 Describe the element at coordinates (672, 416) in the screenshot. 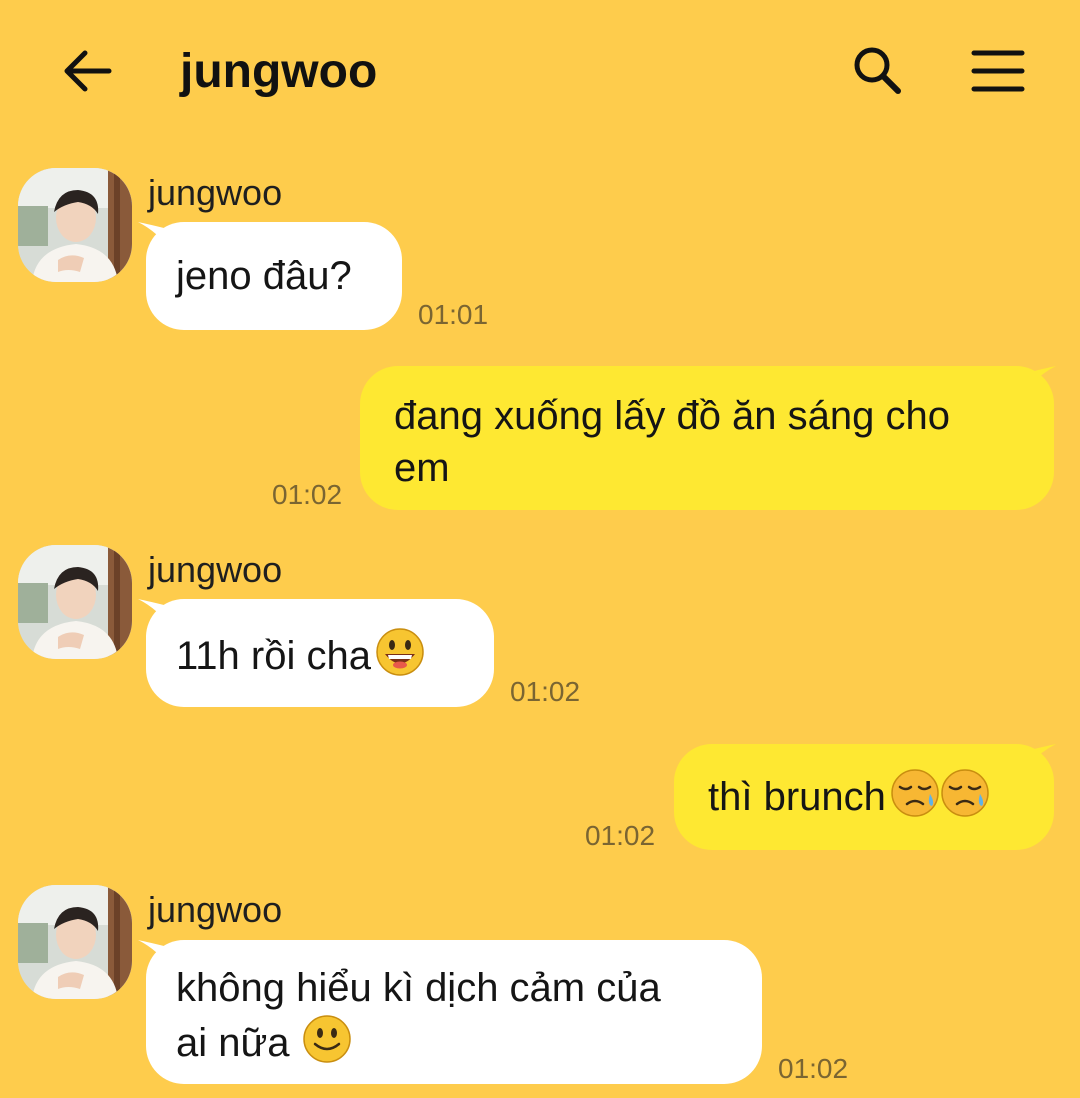

I see `message-text: đang xuống lấy đồ ăn sáng cho` at that location.